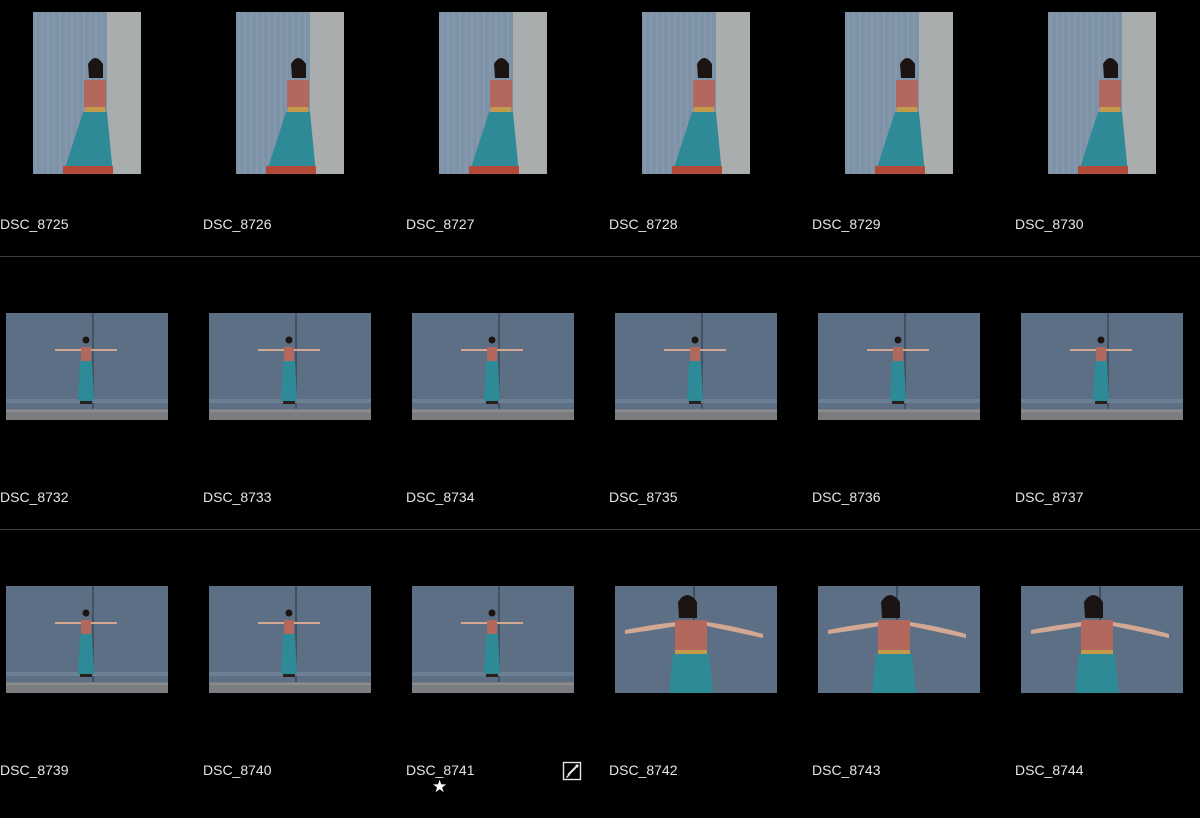  What do you see at coordinates (34, 224) in the screenshot?
I see `photo-filename: DSC_8725` at bounding box center [34, 224].